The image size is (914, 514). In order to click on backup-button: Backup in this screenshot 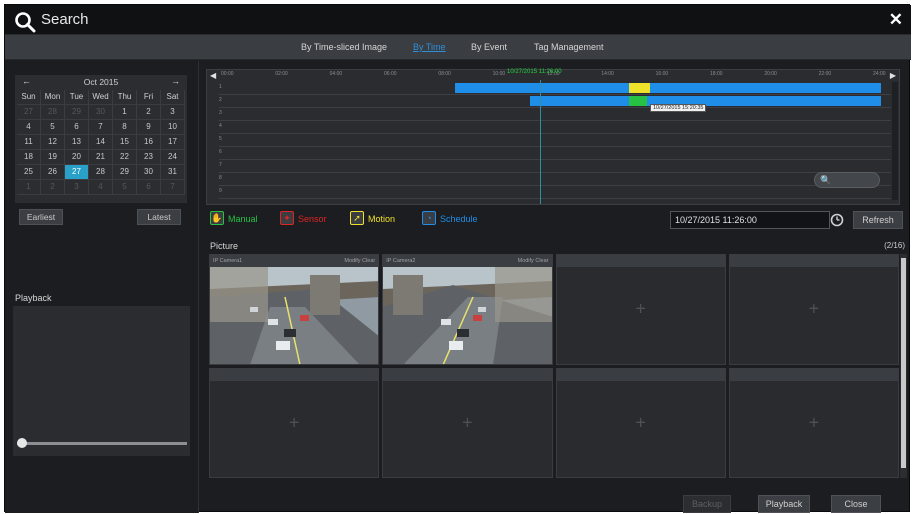, I will do `click(707, 504)`.